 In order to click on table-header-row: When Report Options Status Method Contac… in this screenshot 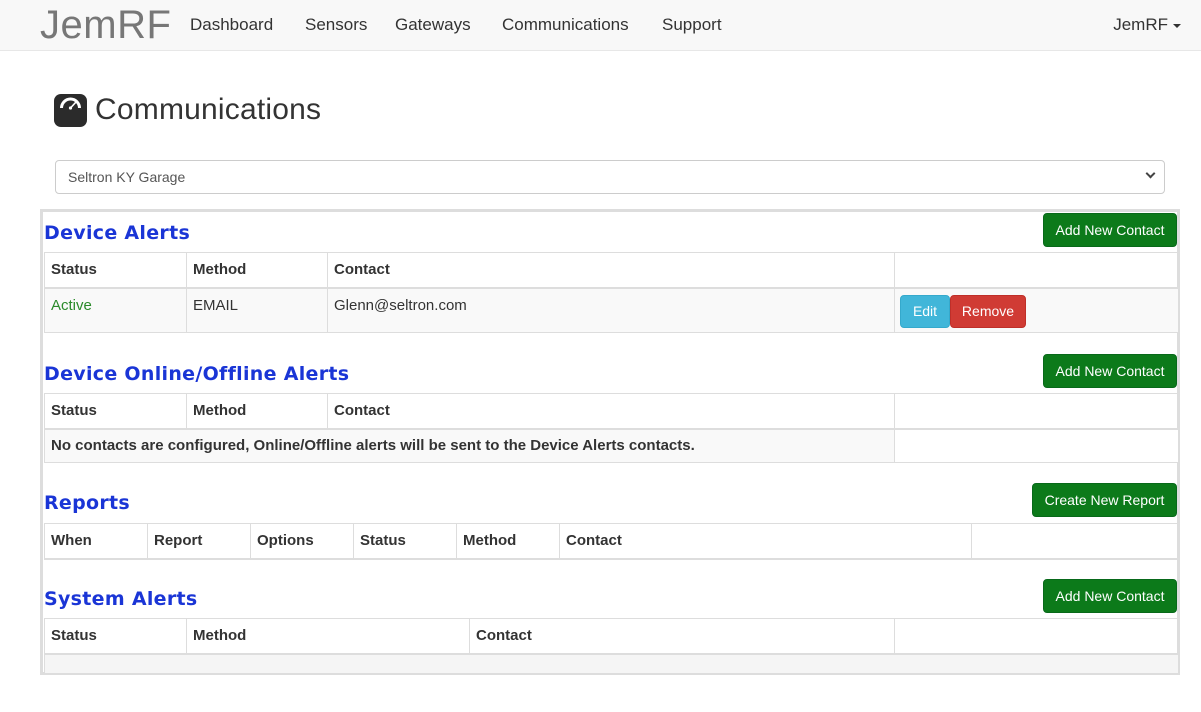, I will do `click(611, 541)`.